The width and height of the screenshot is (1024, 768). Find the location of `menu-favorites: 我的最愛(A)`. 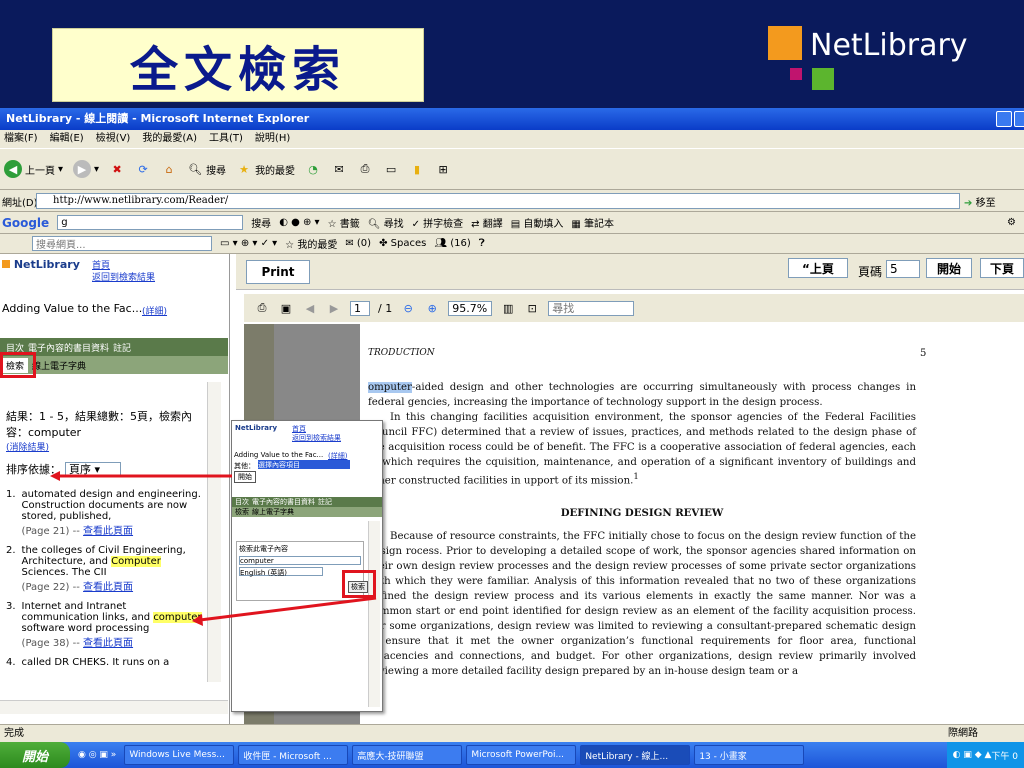

menu-favorites: 我的最愛(A) is located at coordinates (169, 139).